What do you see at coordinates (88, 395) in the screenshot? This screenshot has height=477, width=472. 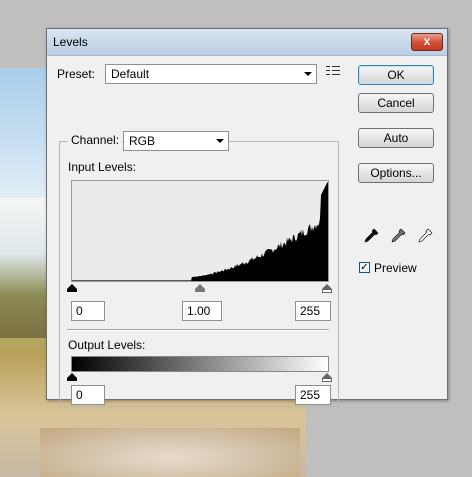 I see `output-black-field: 0` at bounding box center [88, 395].